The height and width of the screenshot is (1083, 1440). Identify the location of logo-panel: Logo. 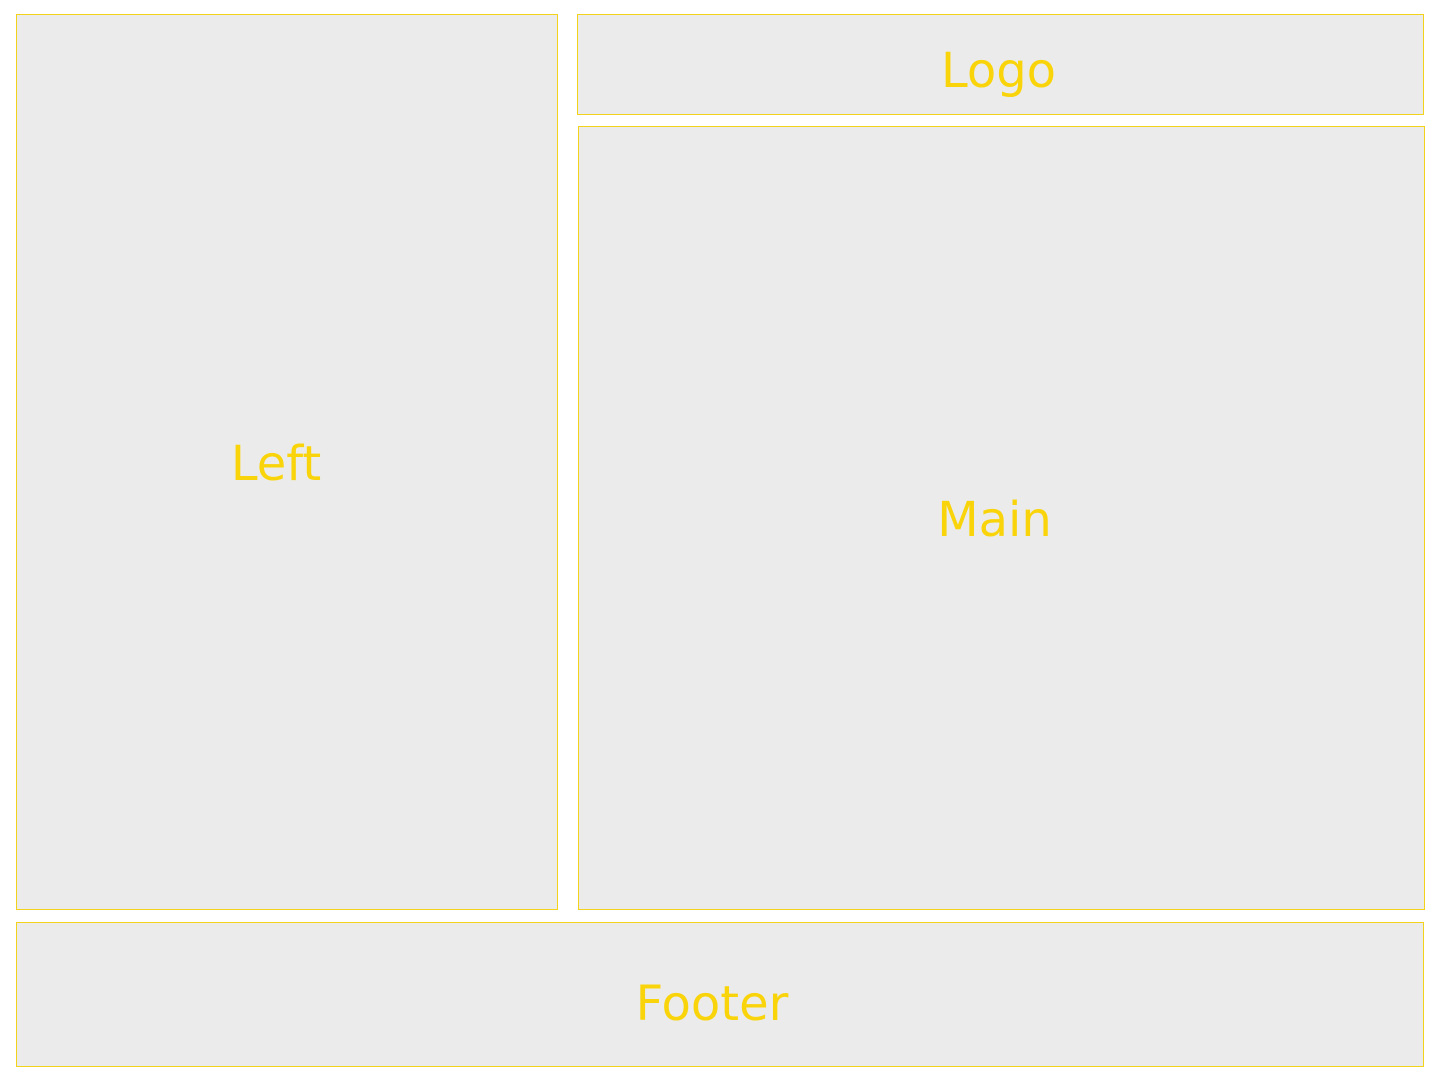
(1000, 64).